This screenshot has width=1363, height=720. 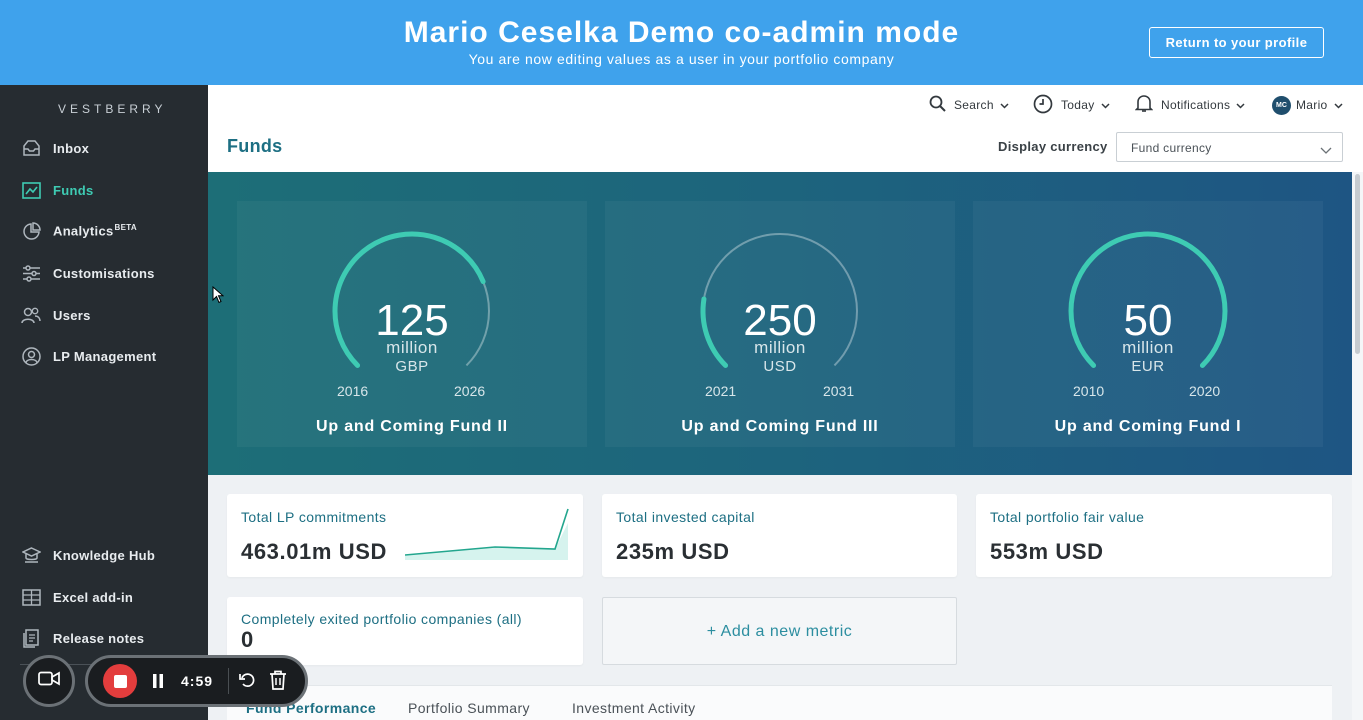 What do you see at coordinates (1148, 426) in the screenshot?
I see `fund-name: Up and Coming Fund I` at bounding box center [1148, 426].